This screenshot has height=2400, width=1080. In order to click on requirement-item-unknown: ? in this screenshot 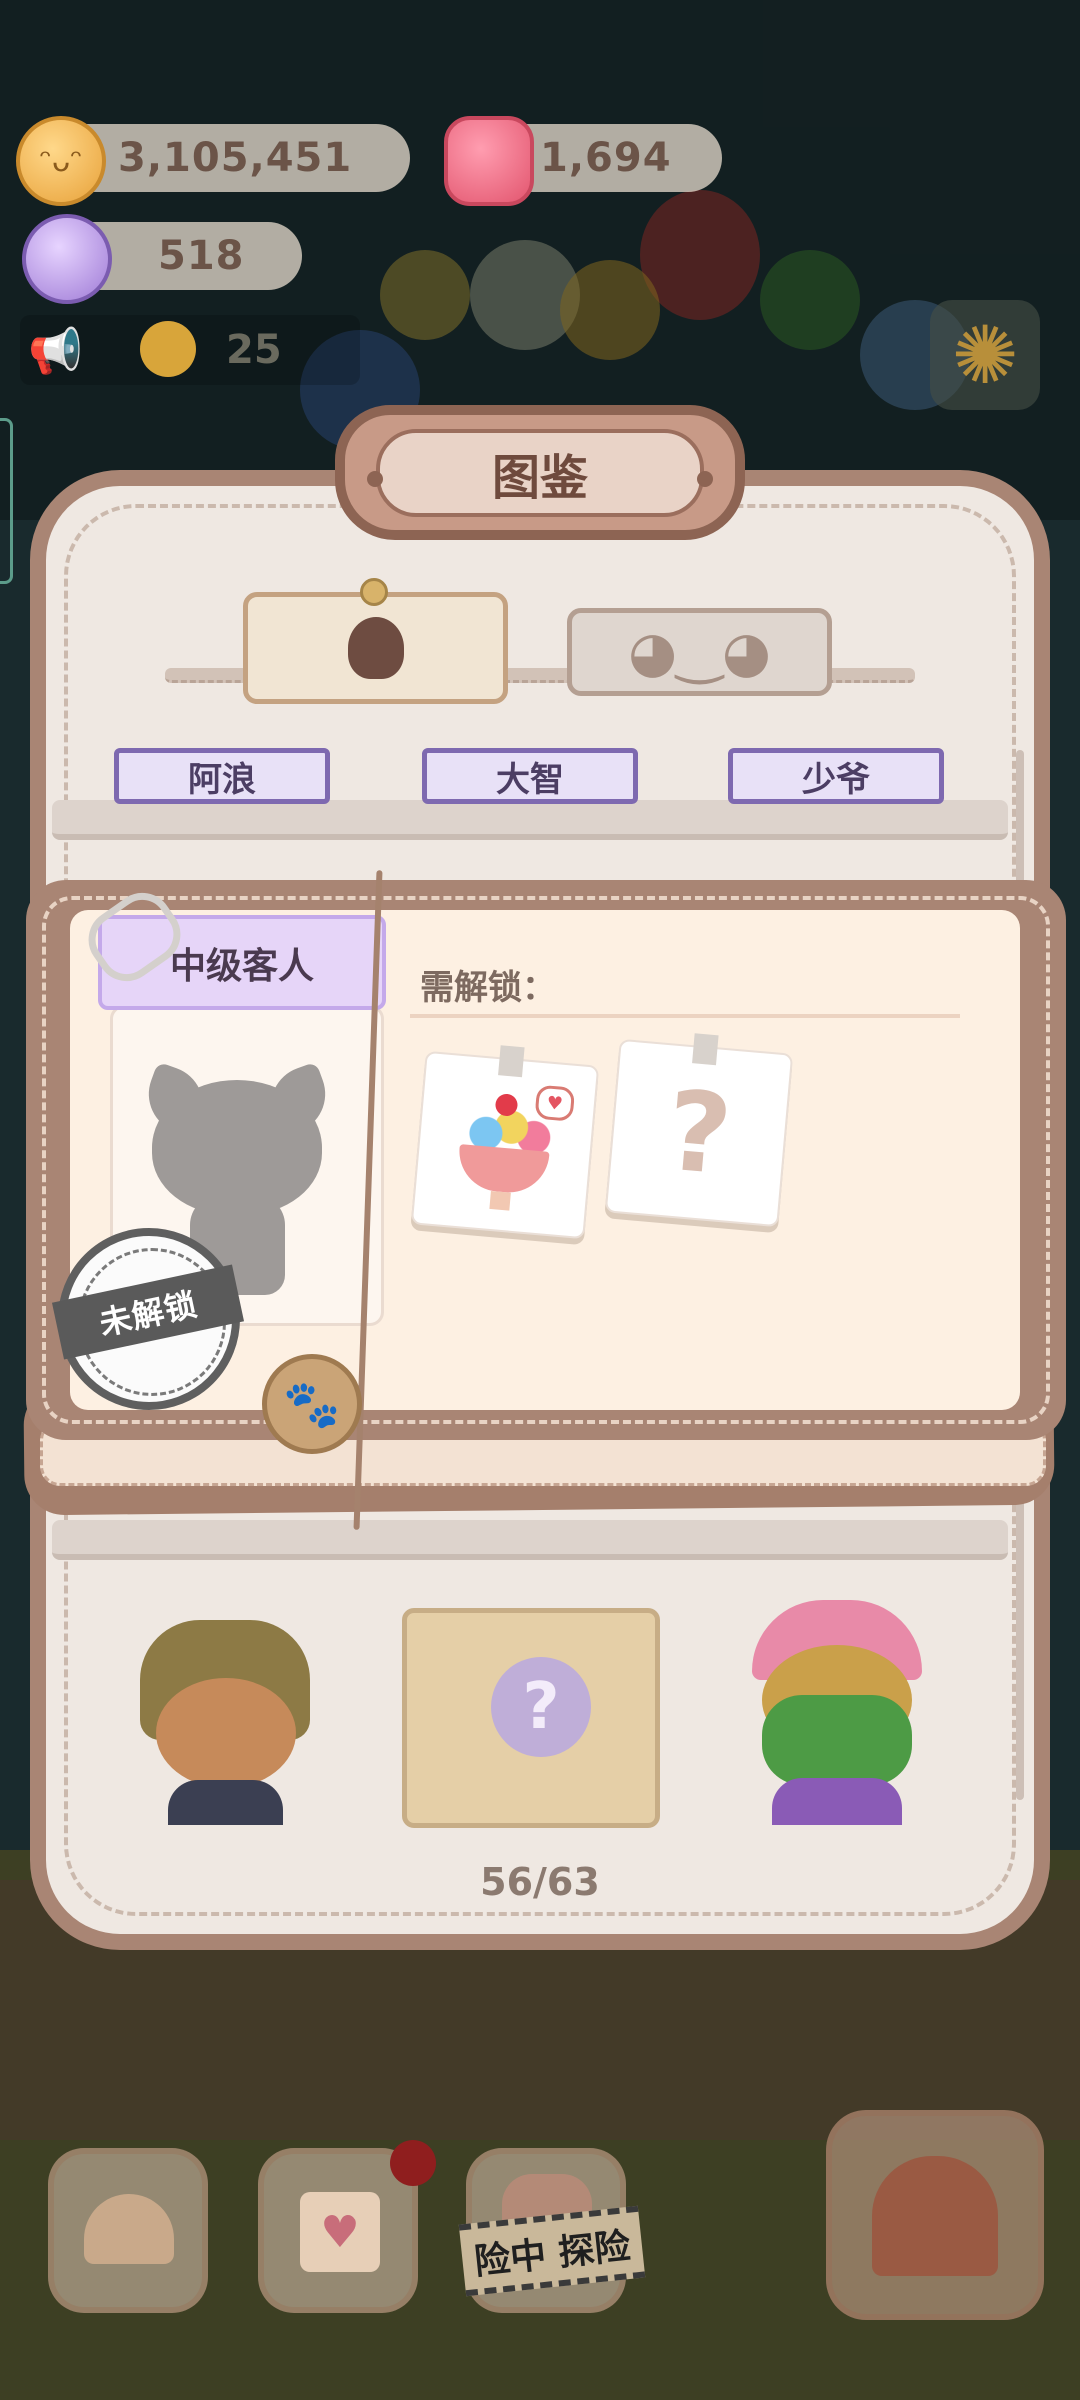, I will do `click(699, 1130)`.